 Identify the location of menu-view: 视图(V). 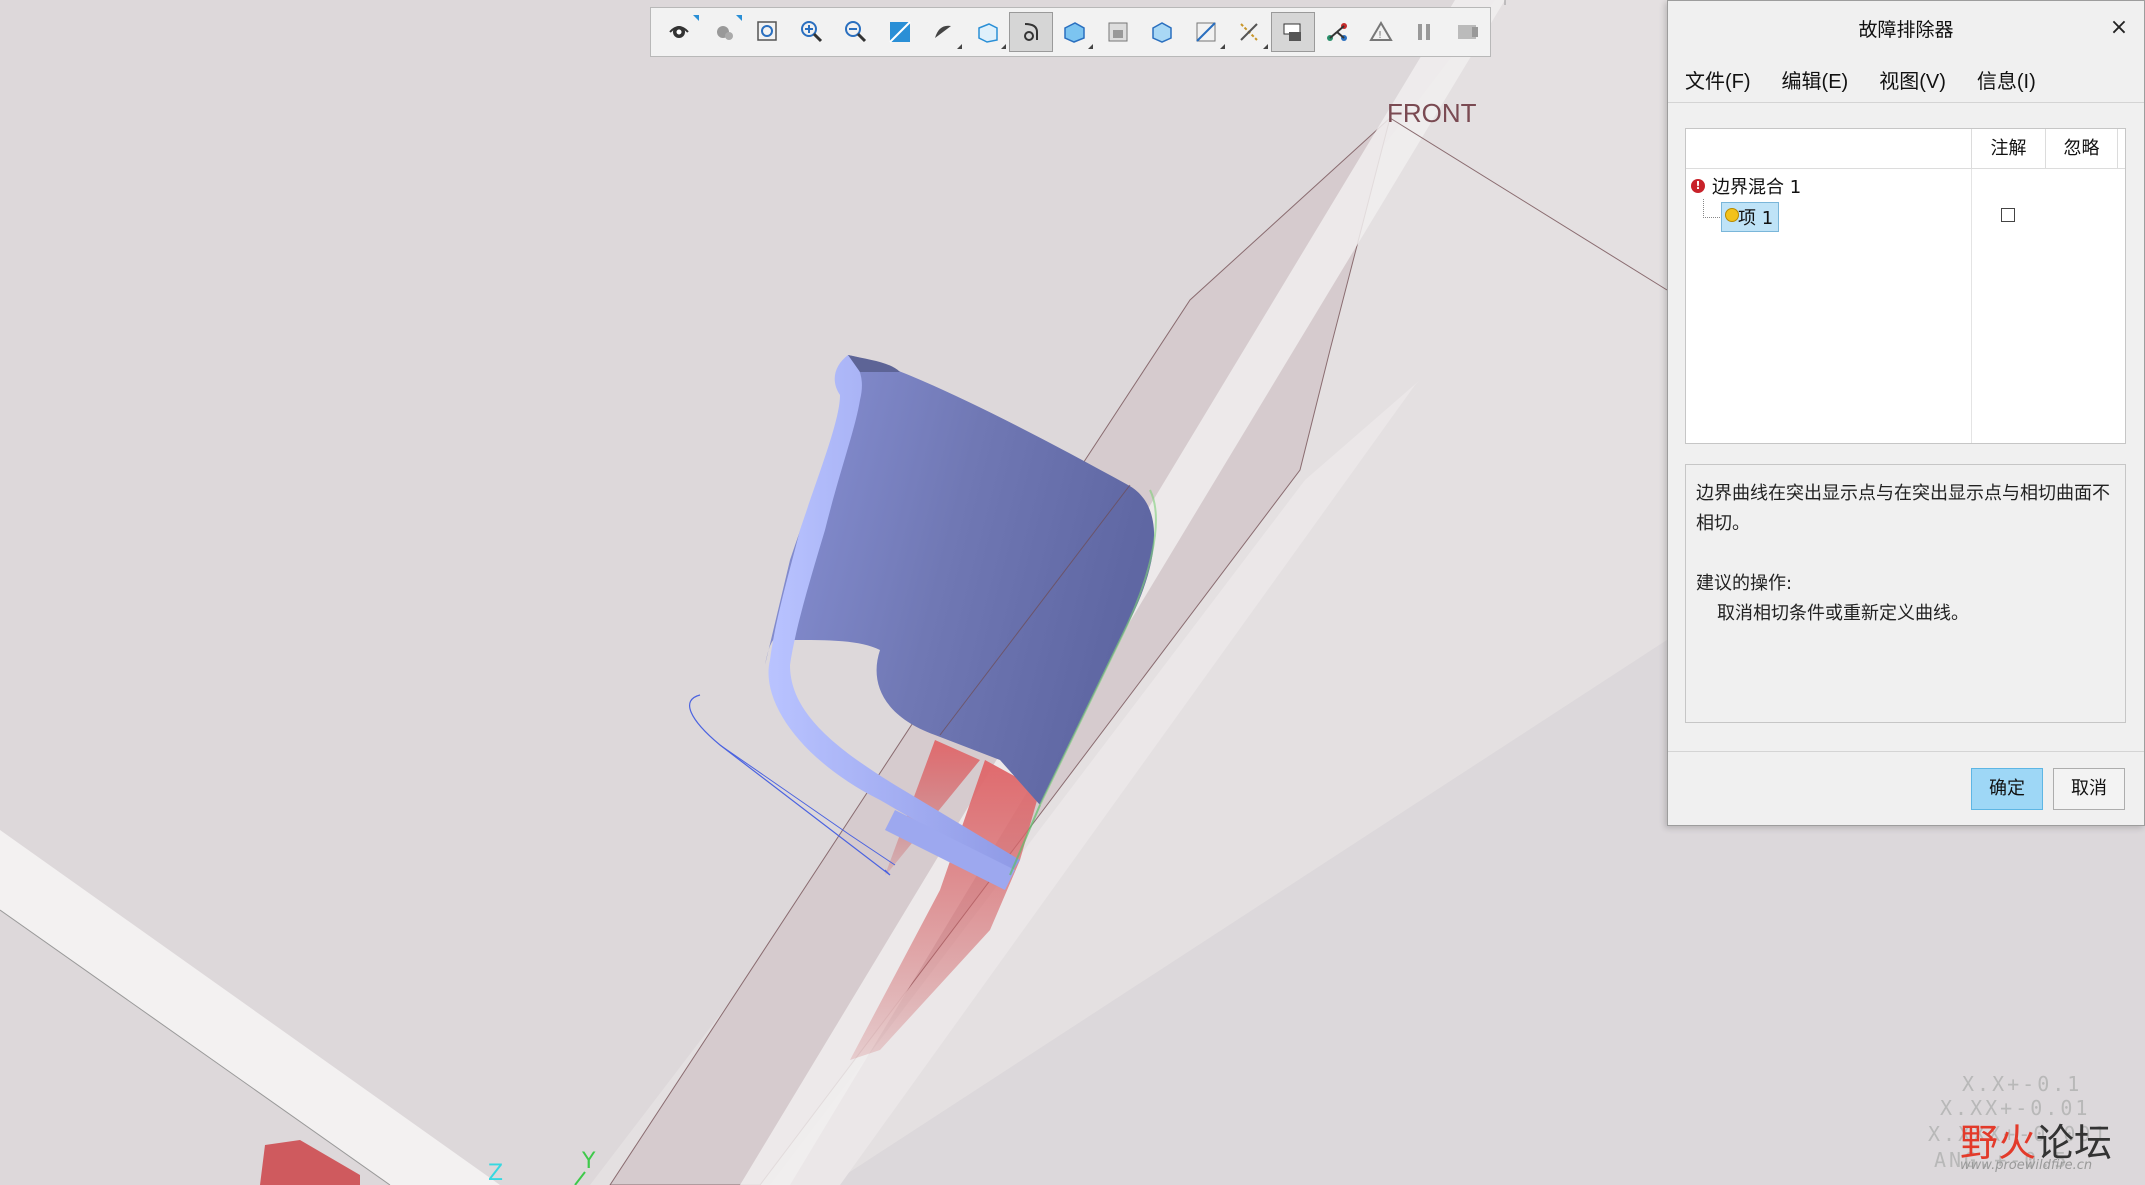
(1912, 79).